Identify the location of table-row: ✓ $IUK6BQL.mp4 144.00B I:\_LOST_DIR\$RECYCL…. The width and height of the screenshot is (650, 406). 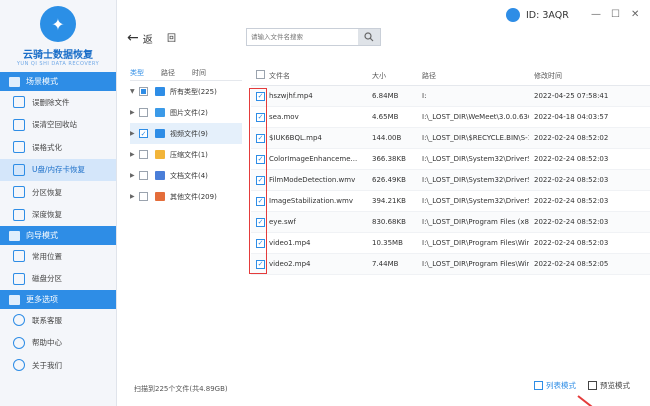
(450, 138).